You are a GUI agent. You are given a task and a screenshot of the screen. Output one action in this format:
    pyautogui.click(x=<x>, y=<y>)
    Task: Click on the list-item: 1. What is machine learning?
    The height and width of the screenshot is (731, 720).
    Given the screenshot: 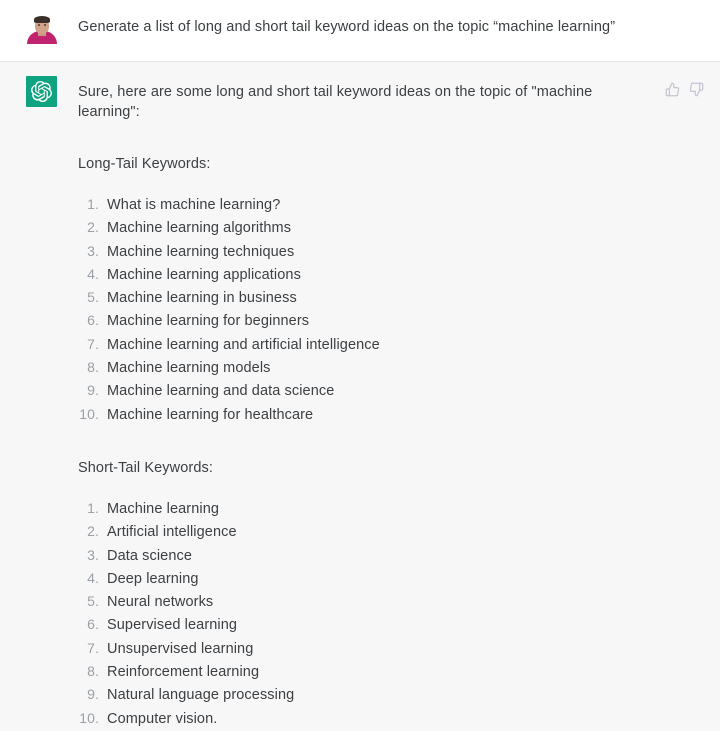 What is the action you would take?
    pyautogui.click(x=391, y=204)
    